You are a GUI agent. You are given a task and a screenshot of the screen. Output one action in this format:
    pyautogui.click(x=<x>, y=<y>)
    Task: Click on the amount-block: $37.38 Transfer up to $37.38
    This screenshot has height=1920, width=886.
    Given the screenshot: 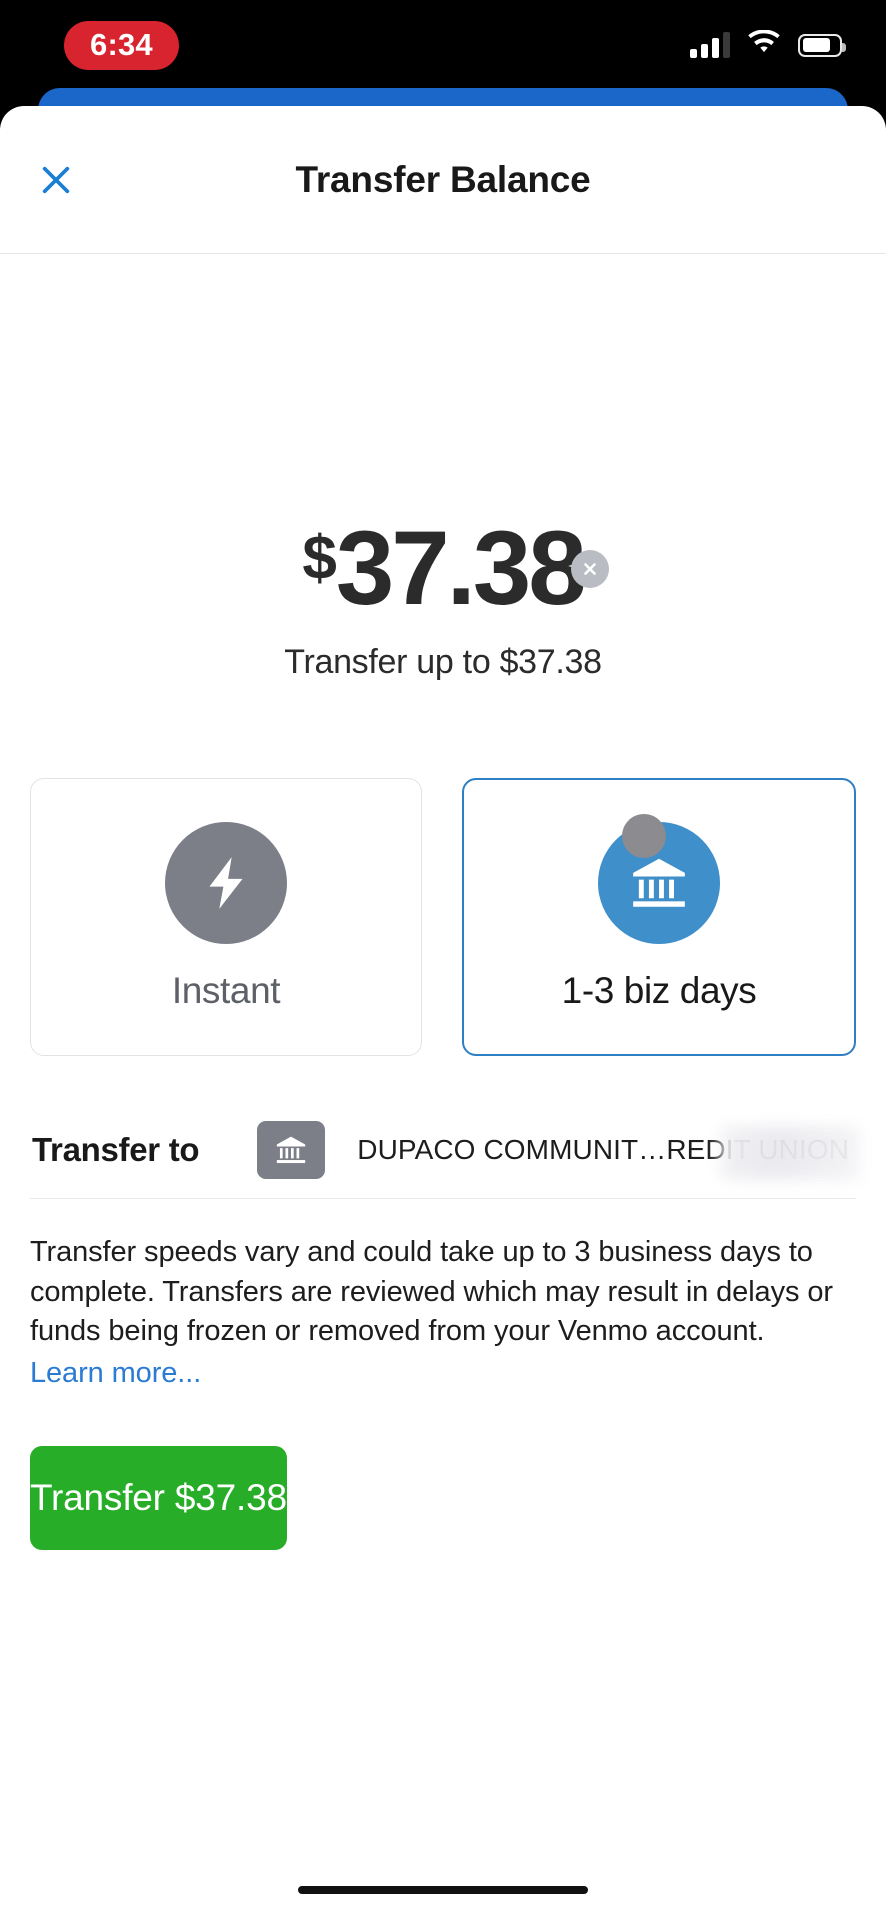 What is the action you would take?
    pyautogui.click(x=443, y=599)
    